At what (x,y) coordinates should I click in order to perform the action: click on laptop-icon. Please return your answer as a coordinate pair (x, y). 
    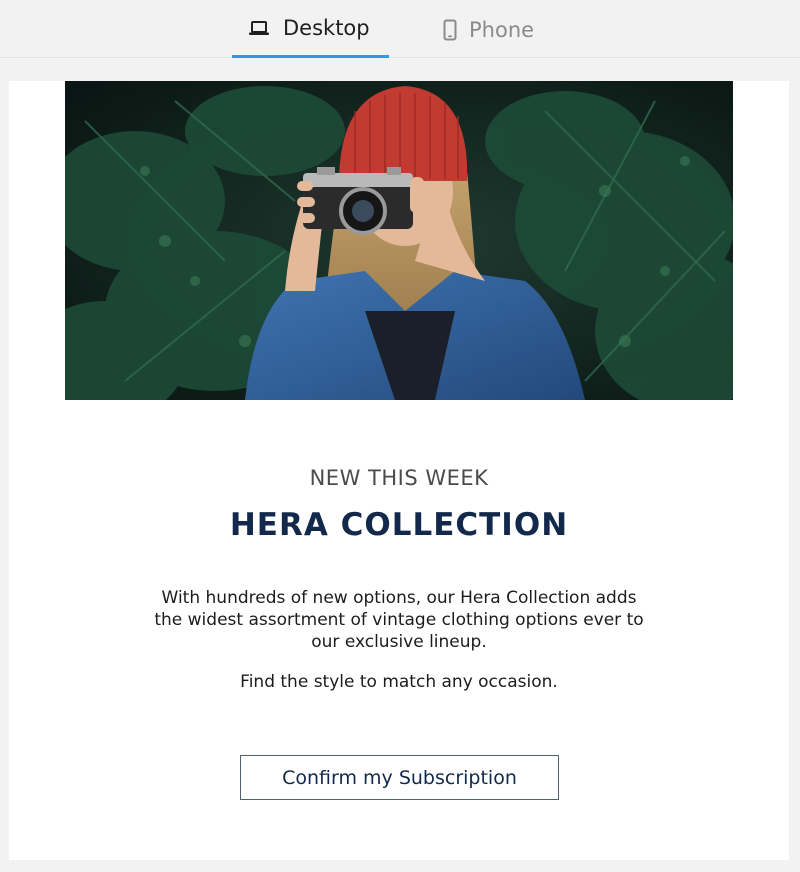
    Looking at the image, I should click on (259, 28).